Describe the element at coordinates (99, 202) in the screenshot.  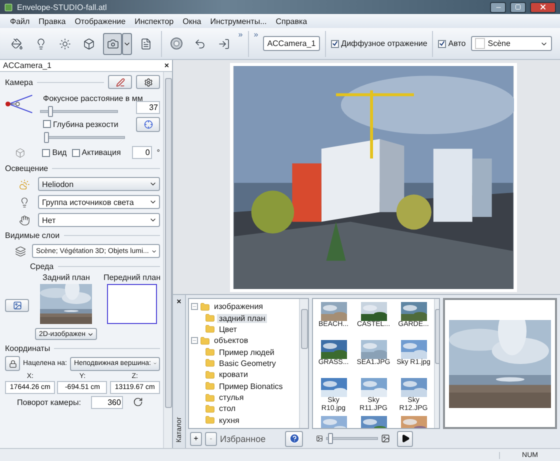
I see `lighting-select: Группа источников света` at that location.